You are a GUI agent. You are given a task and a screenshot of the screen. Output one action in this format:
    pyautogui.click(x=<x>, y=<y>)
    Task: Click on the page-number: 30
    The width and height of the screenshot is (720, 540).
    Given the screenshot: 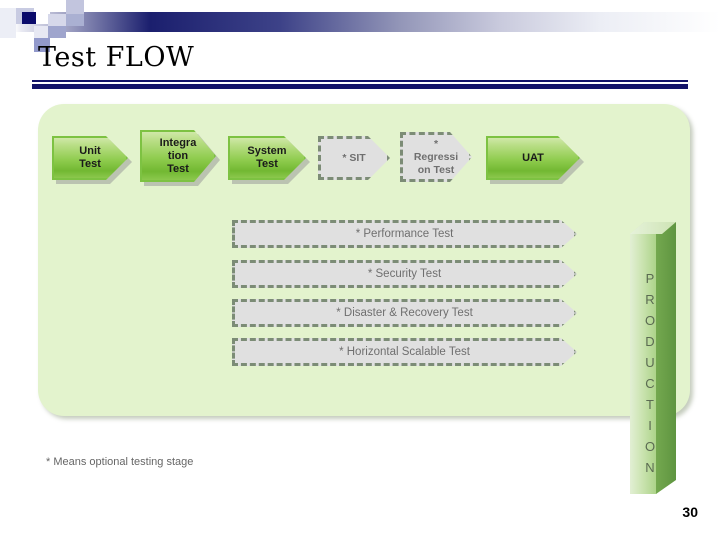 What is the action you would take?
    pyautogui.click(x=690, y=512)
    